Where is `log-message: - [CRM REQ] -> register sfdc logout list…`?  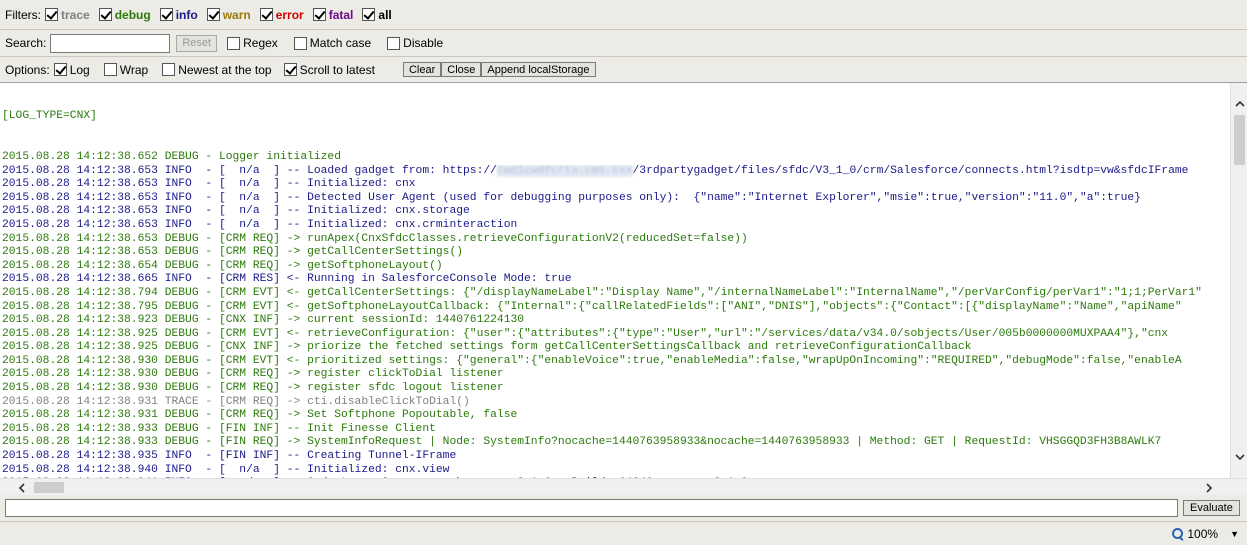
log-message: - [CRM REQ] -> register sfdc logout list… is located at coordinates (351, 388).